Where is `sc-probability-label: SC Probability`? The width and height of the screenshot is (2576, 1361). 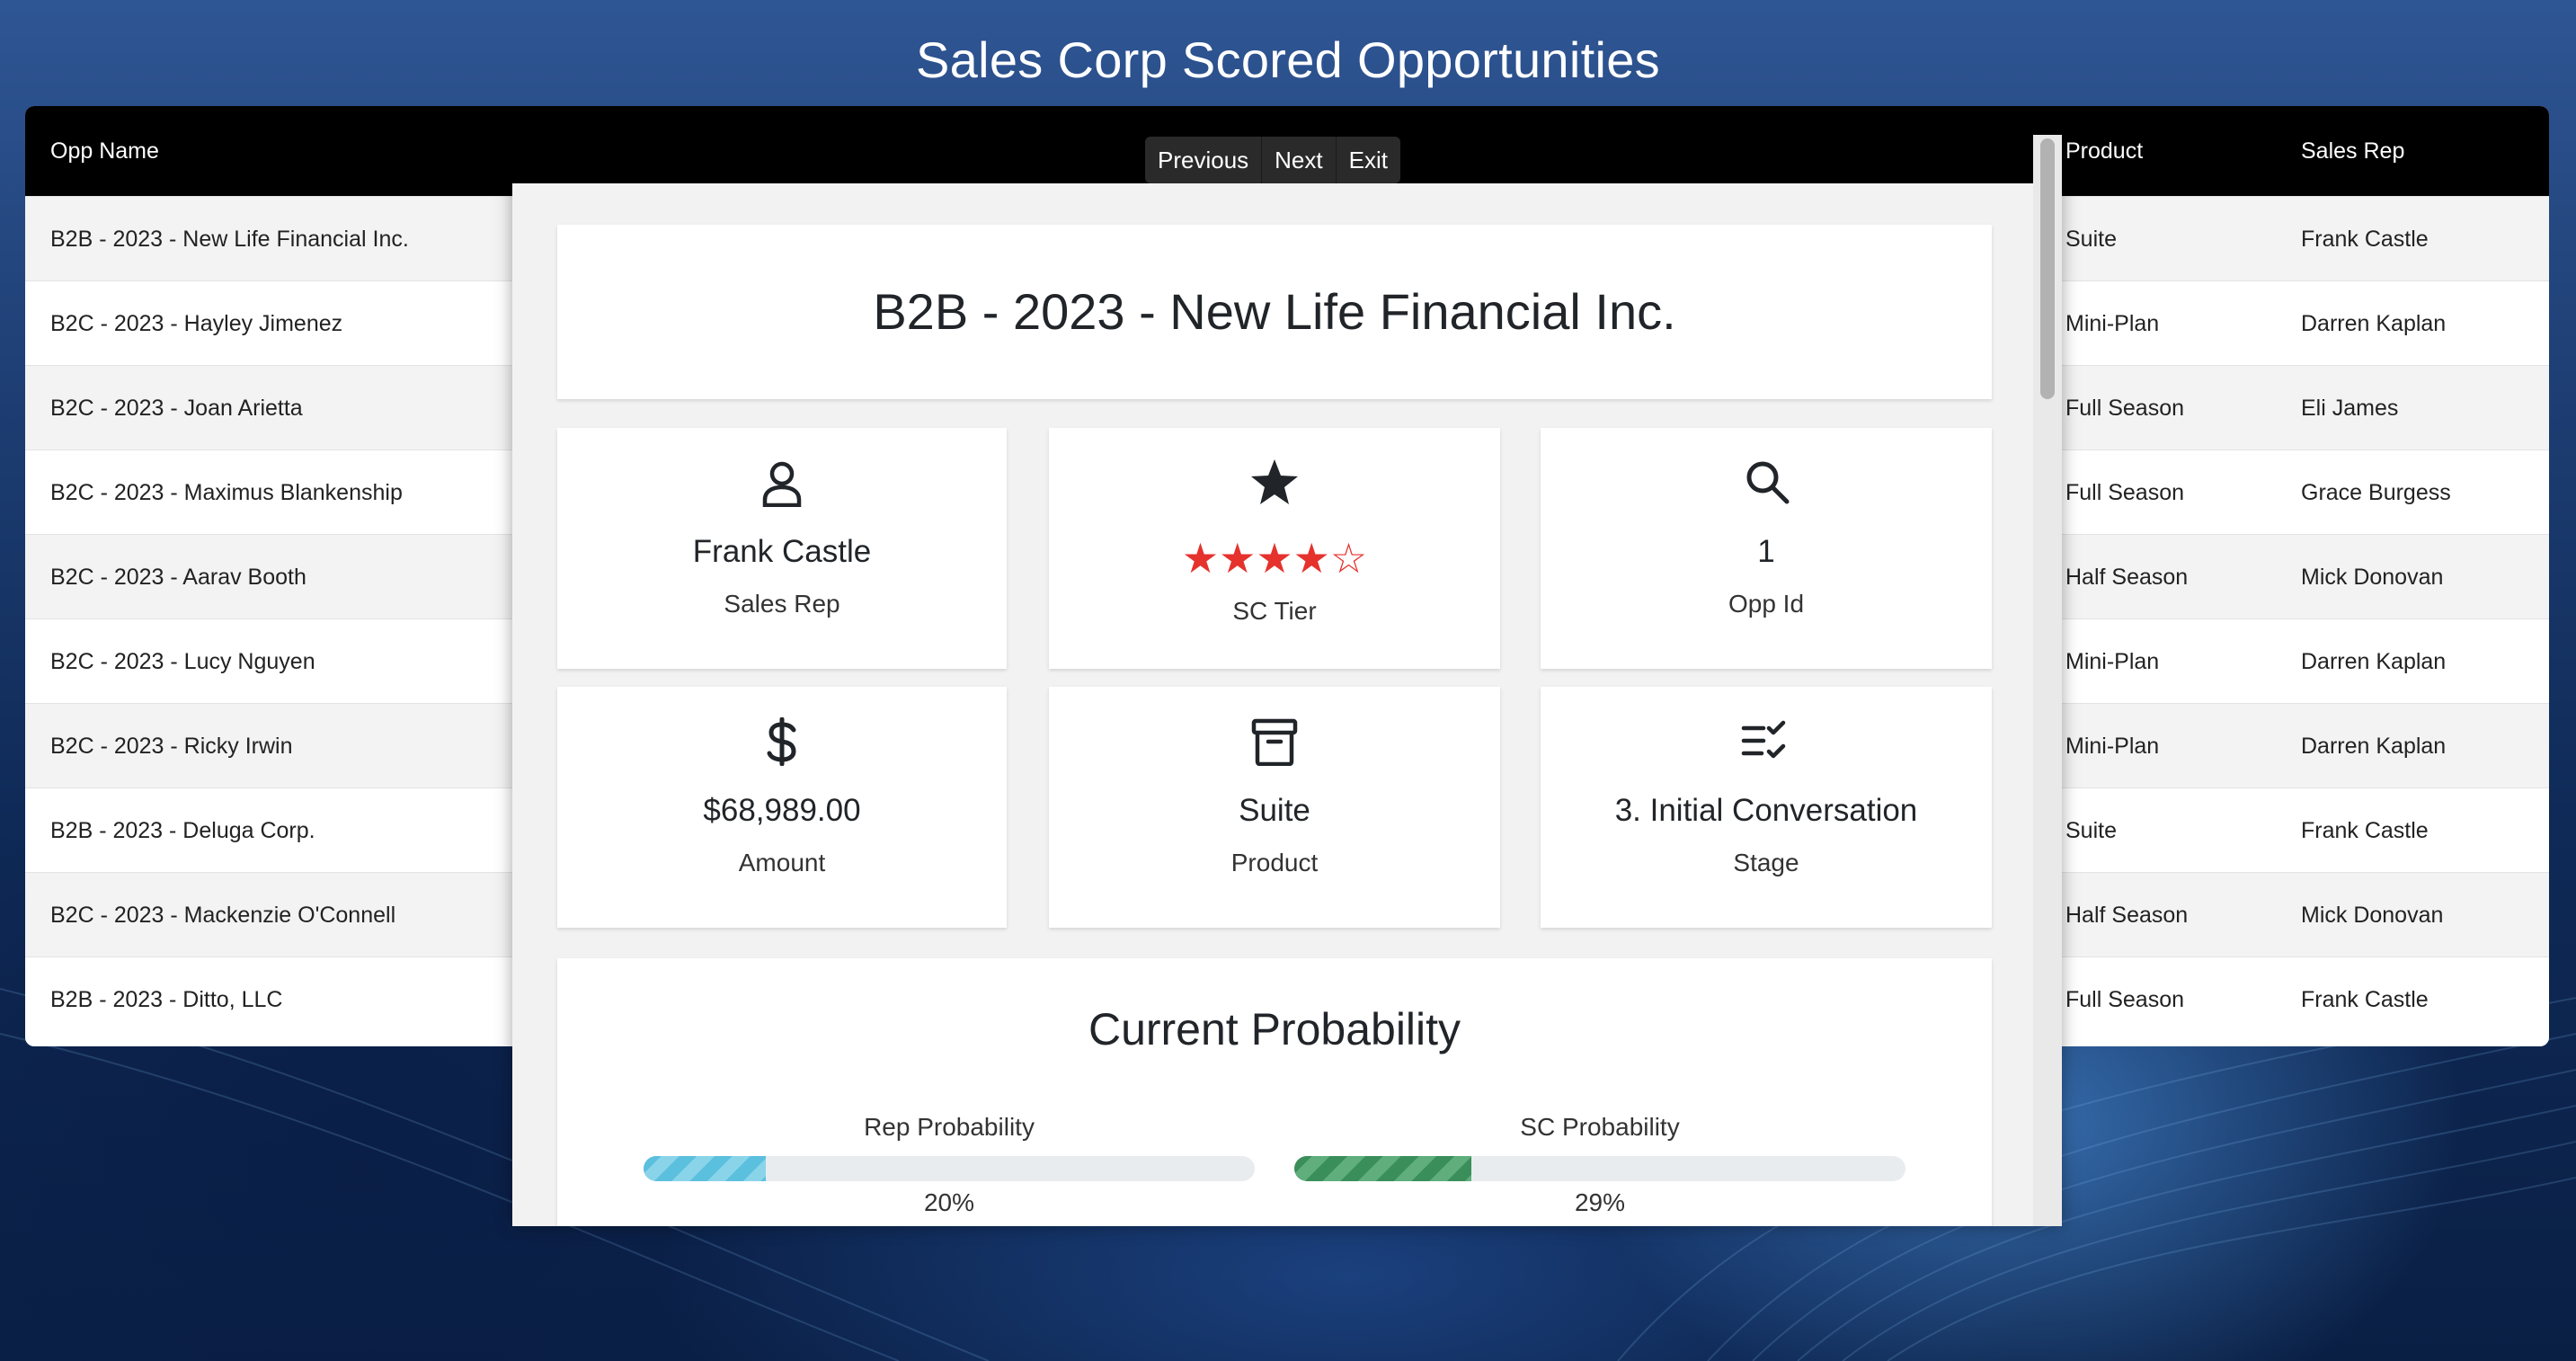
sc-probability-label: SC Probability is located at coordinates (1600, 1127).